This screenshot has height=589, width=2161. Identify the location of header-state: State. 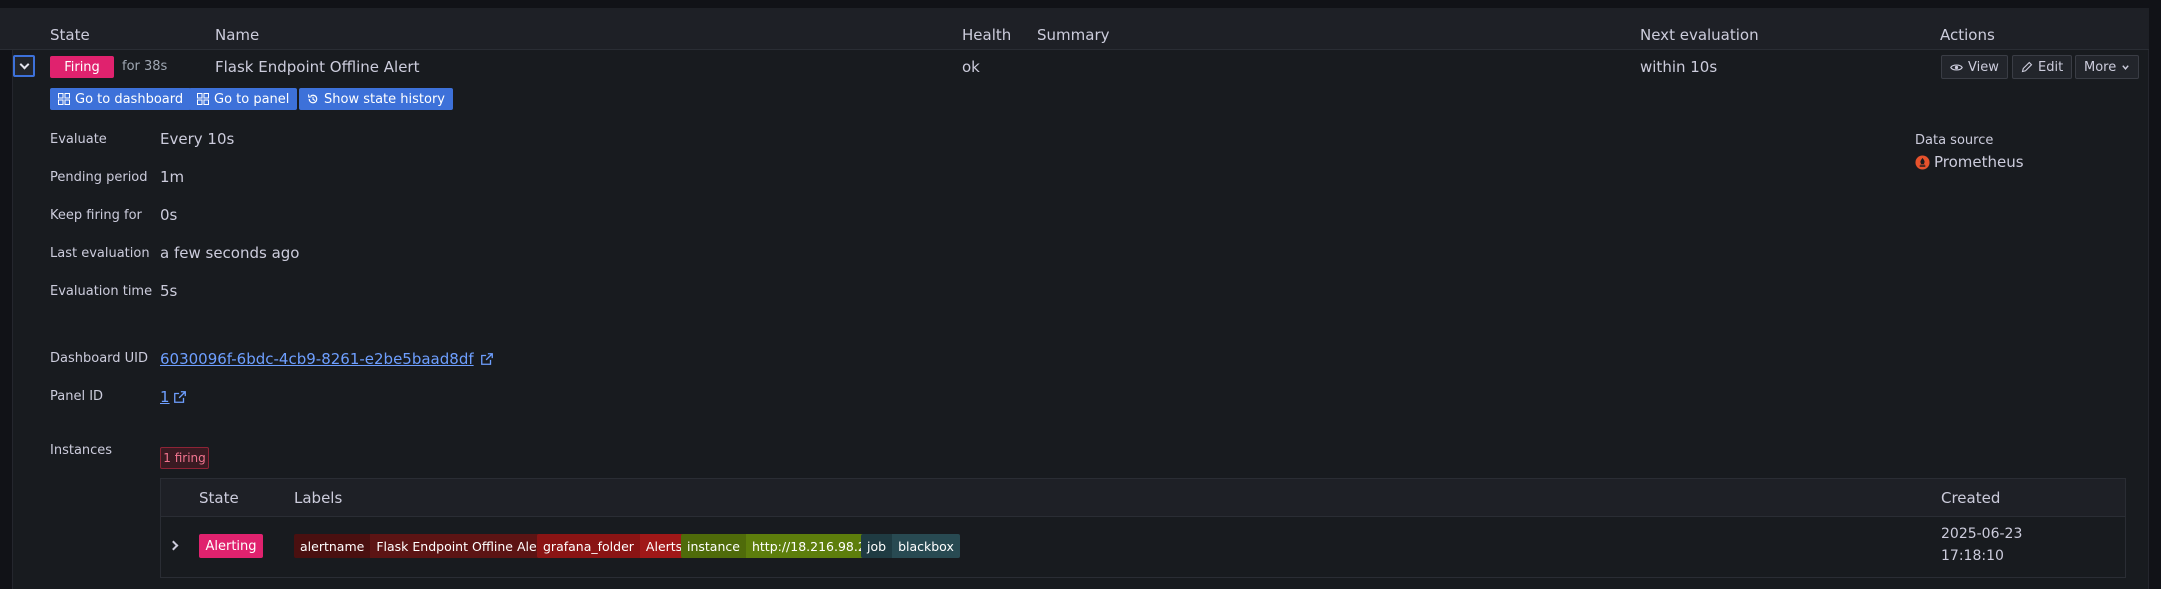
(70, 35).